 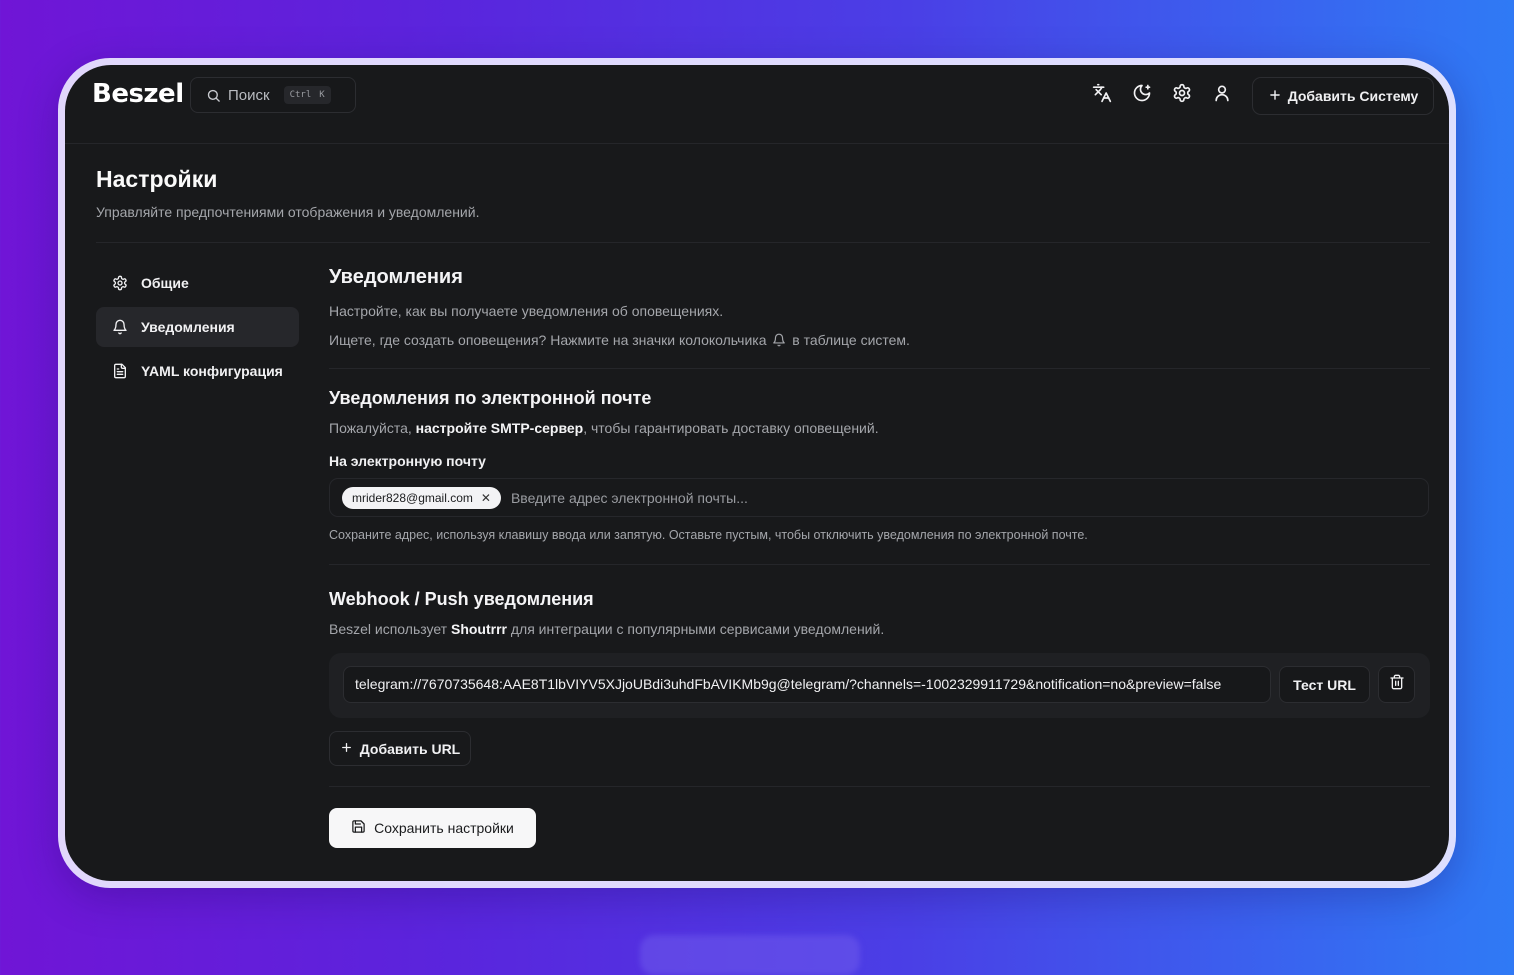 I want to click on email-chip: mrider828@gmail.com ✕, so click(x=421, y=497).